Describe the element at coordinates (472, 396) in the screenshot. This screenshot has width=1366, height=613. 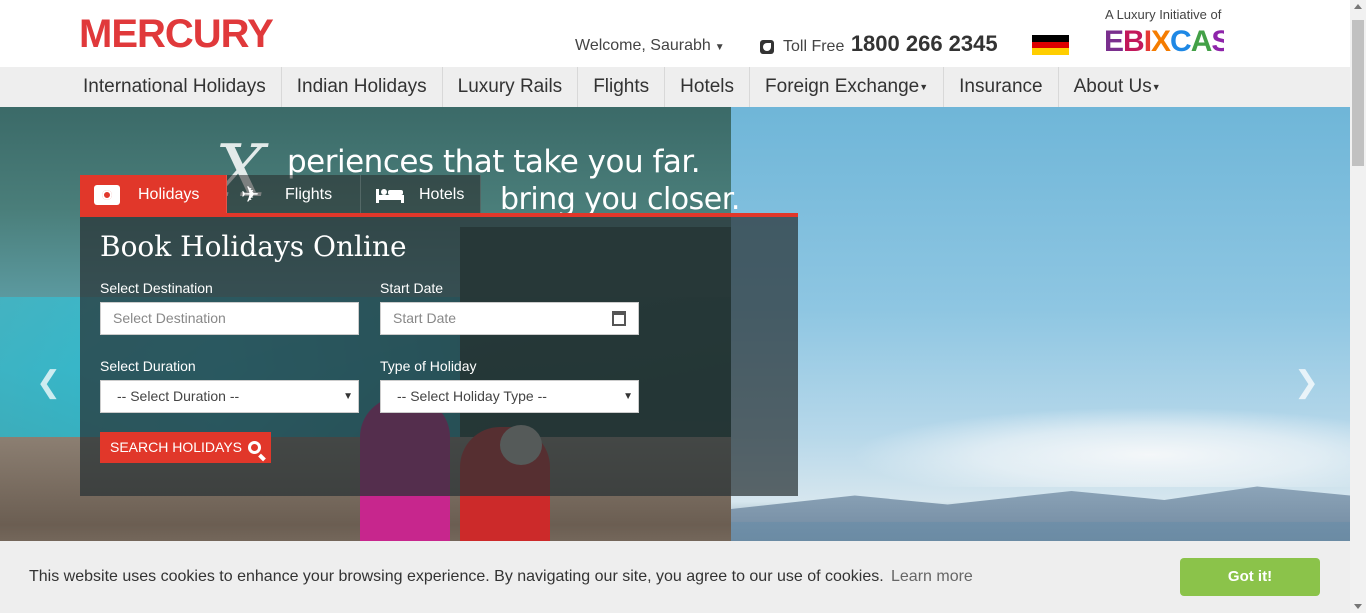
I see `holiday-type-value: -- Select Holiday Type --` at that location.